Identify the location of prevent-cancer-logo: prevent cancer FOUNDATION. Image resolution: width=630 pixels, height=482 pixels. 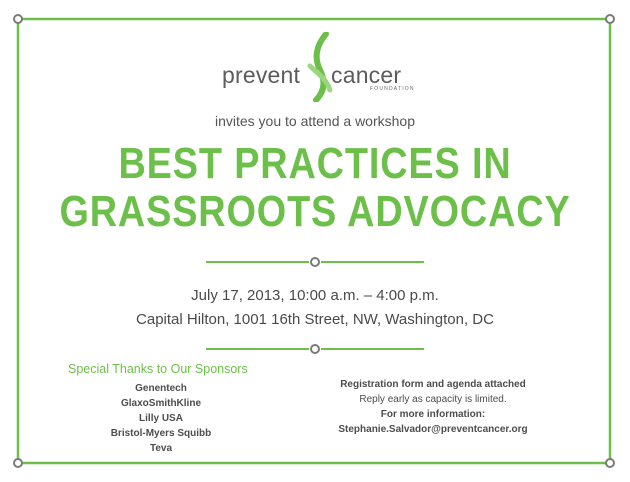
(315, 67).